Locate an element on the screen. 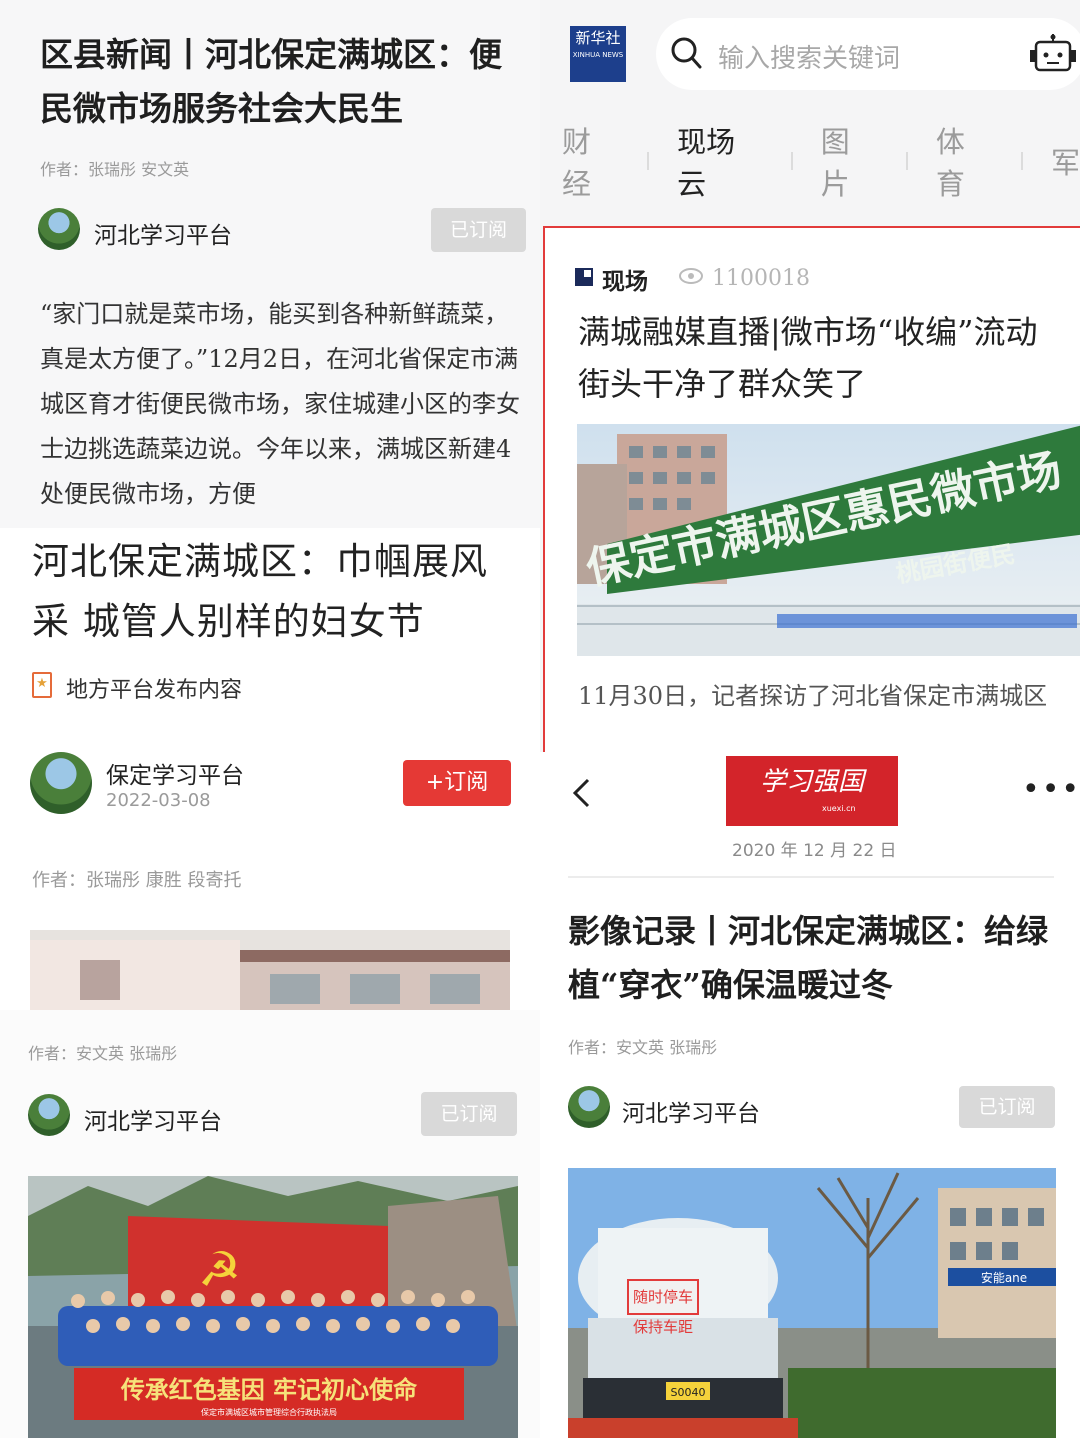  truck-sign-text: 保持车距 is located at coordinates (663, 1327).